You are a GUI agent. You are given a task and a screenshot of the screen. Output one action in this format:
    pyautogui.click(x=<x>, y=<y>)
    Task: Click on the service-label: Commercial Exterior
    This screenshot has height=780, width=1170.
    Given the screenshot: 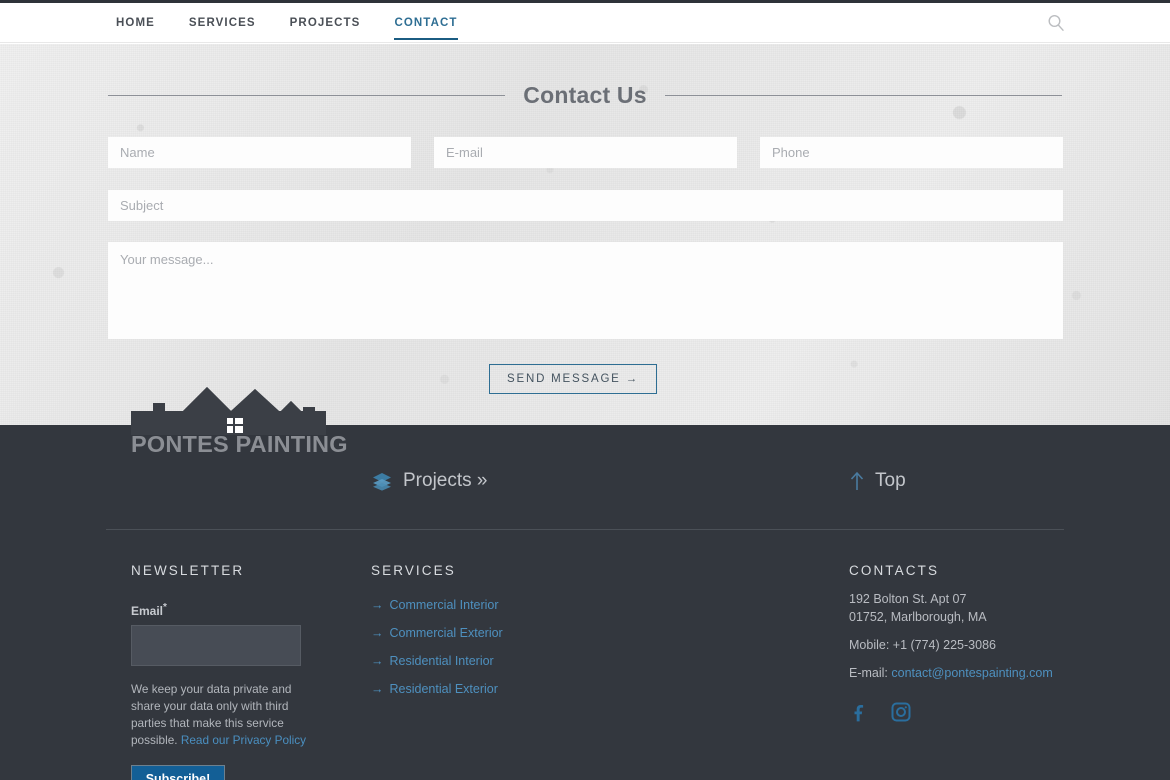 What is the action you would take?
    pyautogui.click(x=446, y=633)
    